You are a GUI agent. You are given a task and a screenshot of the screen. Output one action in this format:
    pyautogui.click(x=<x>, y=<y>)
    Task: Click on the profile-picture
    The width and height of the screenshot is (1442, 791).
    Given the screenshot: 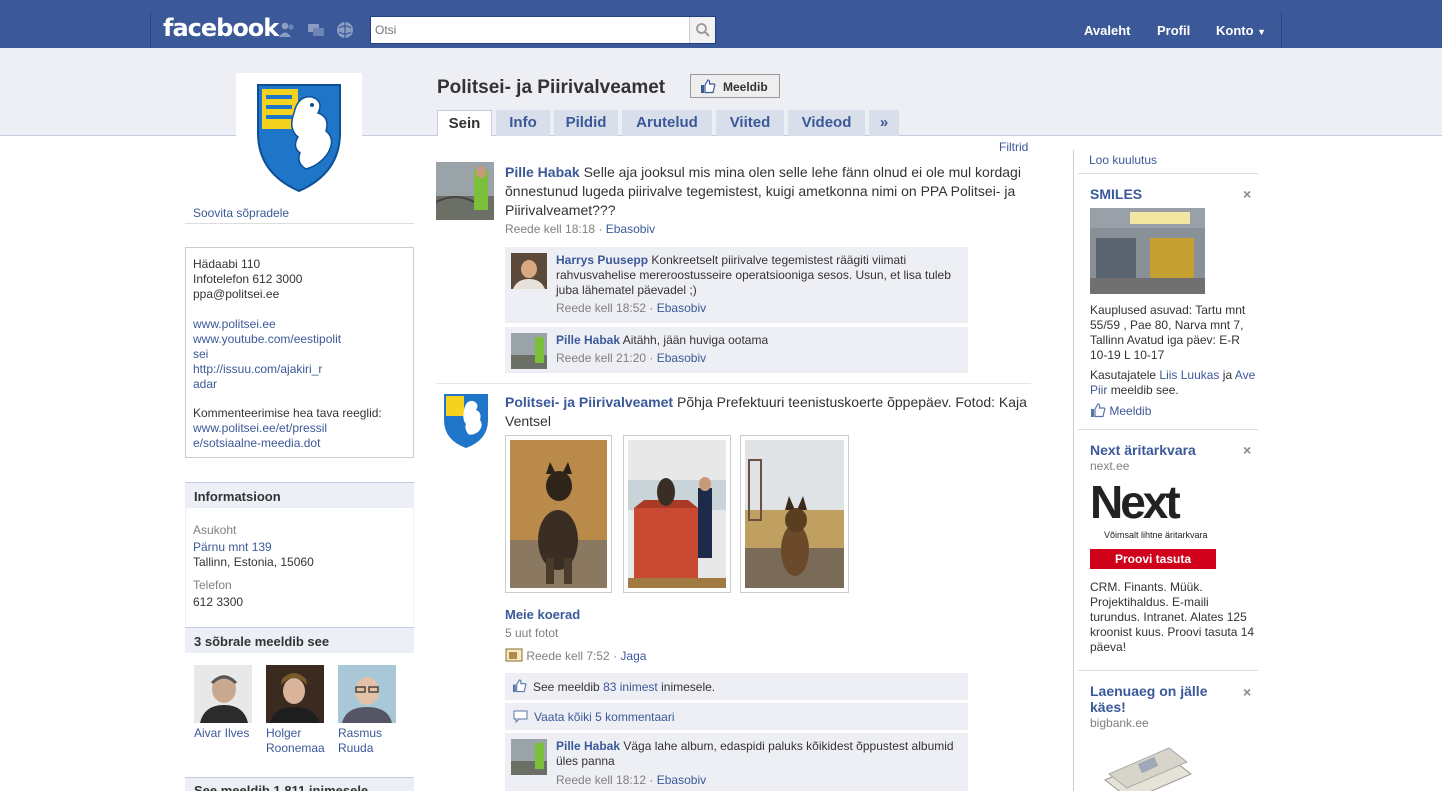 What is the action you would take?
    pyautogui.click(x=299, y=135)
    